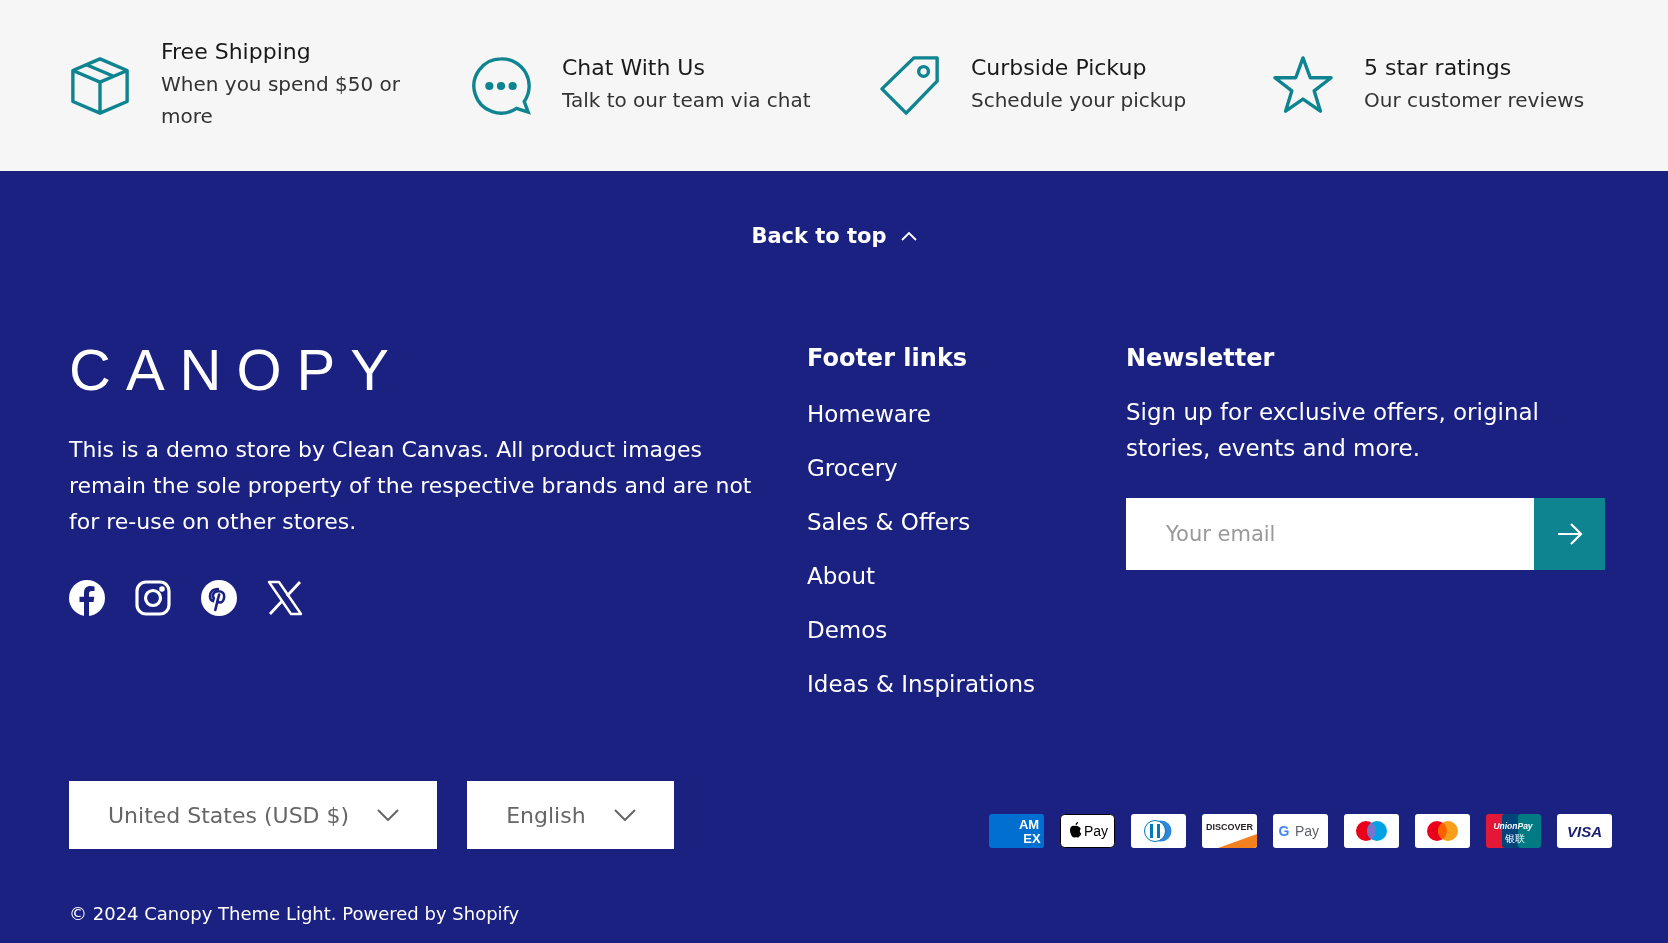  What do you see at coordinates (1330, 534) in the screenshot?
I see `email-field: Your email` at bounding box center [1330, 534].